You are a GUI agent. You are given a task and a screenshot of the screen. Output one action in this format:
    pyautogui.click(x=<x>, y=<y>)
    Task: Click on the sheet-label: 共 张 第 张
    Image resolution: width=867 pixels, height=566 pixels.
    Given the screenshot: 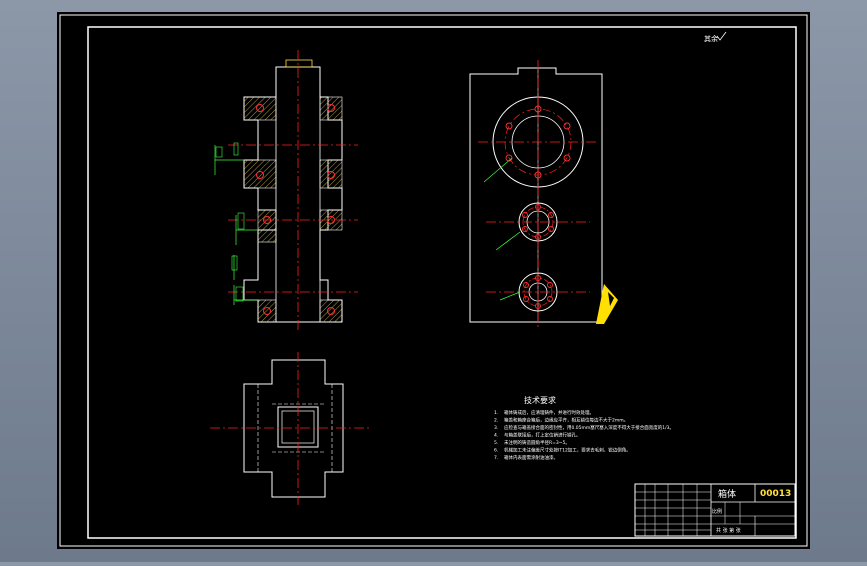 What is the action you would take?
    pyautogui.click(x=728, y=530)
    